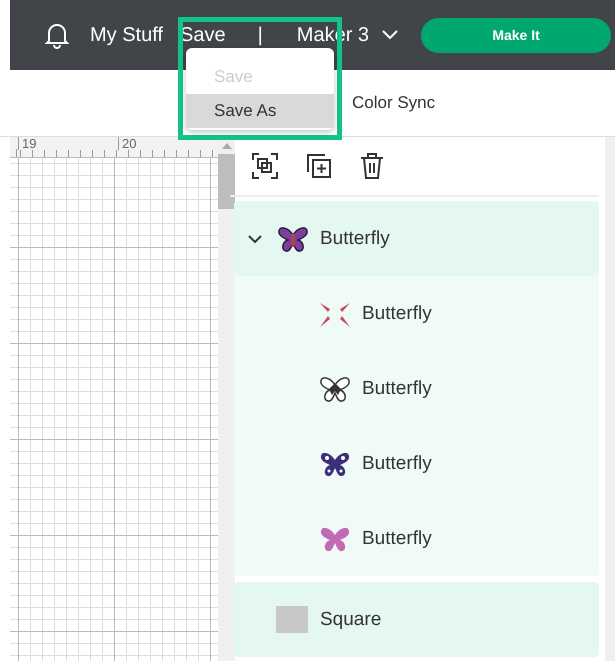 Image resolution: width=615 pixels, height=662 pixels. Describe the element at coordinates (255, 239) in the screenshot. I see `chevron-down-icon` at that location.